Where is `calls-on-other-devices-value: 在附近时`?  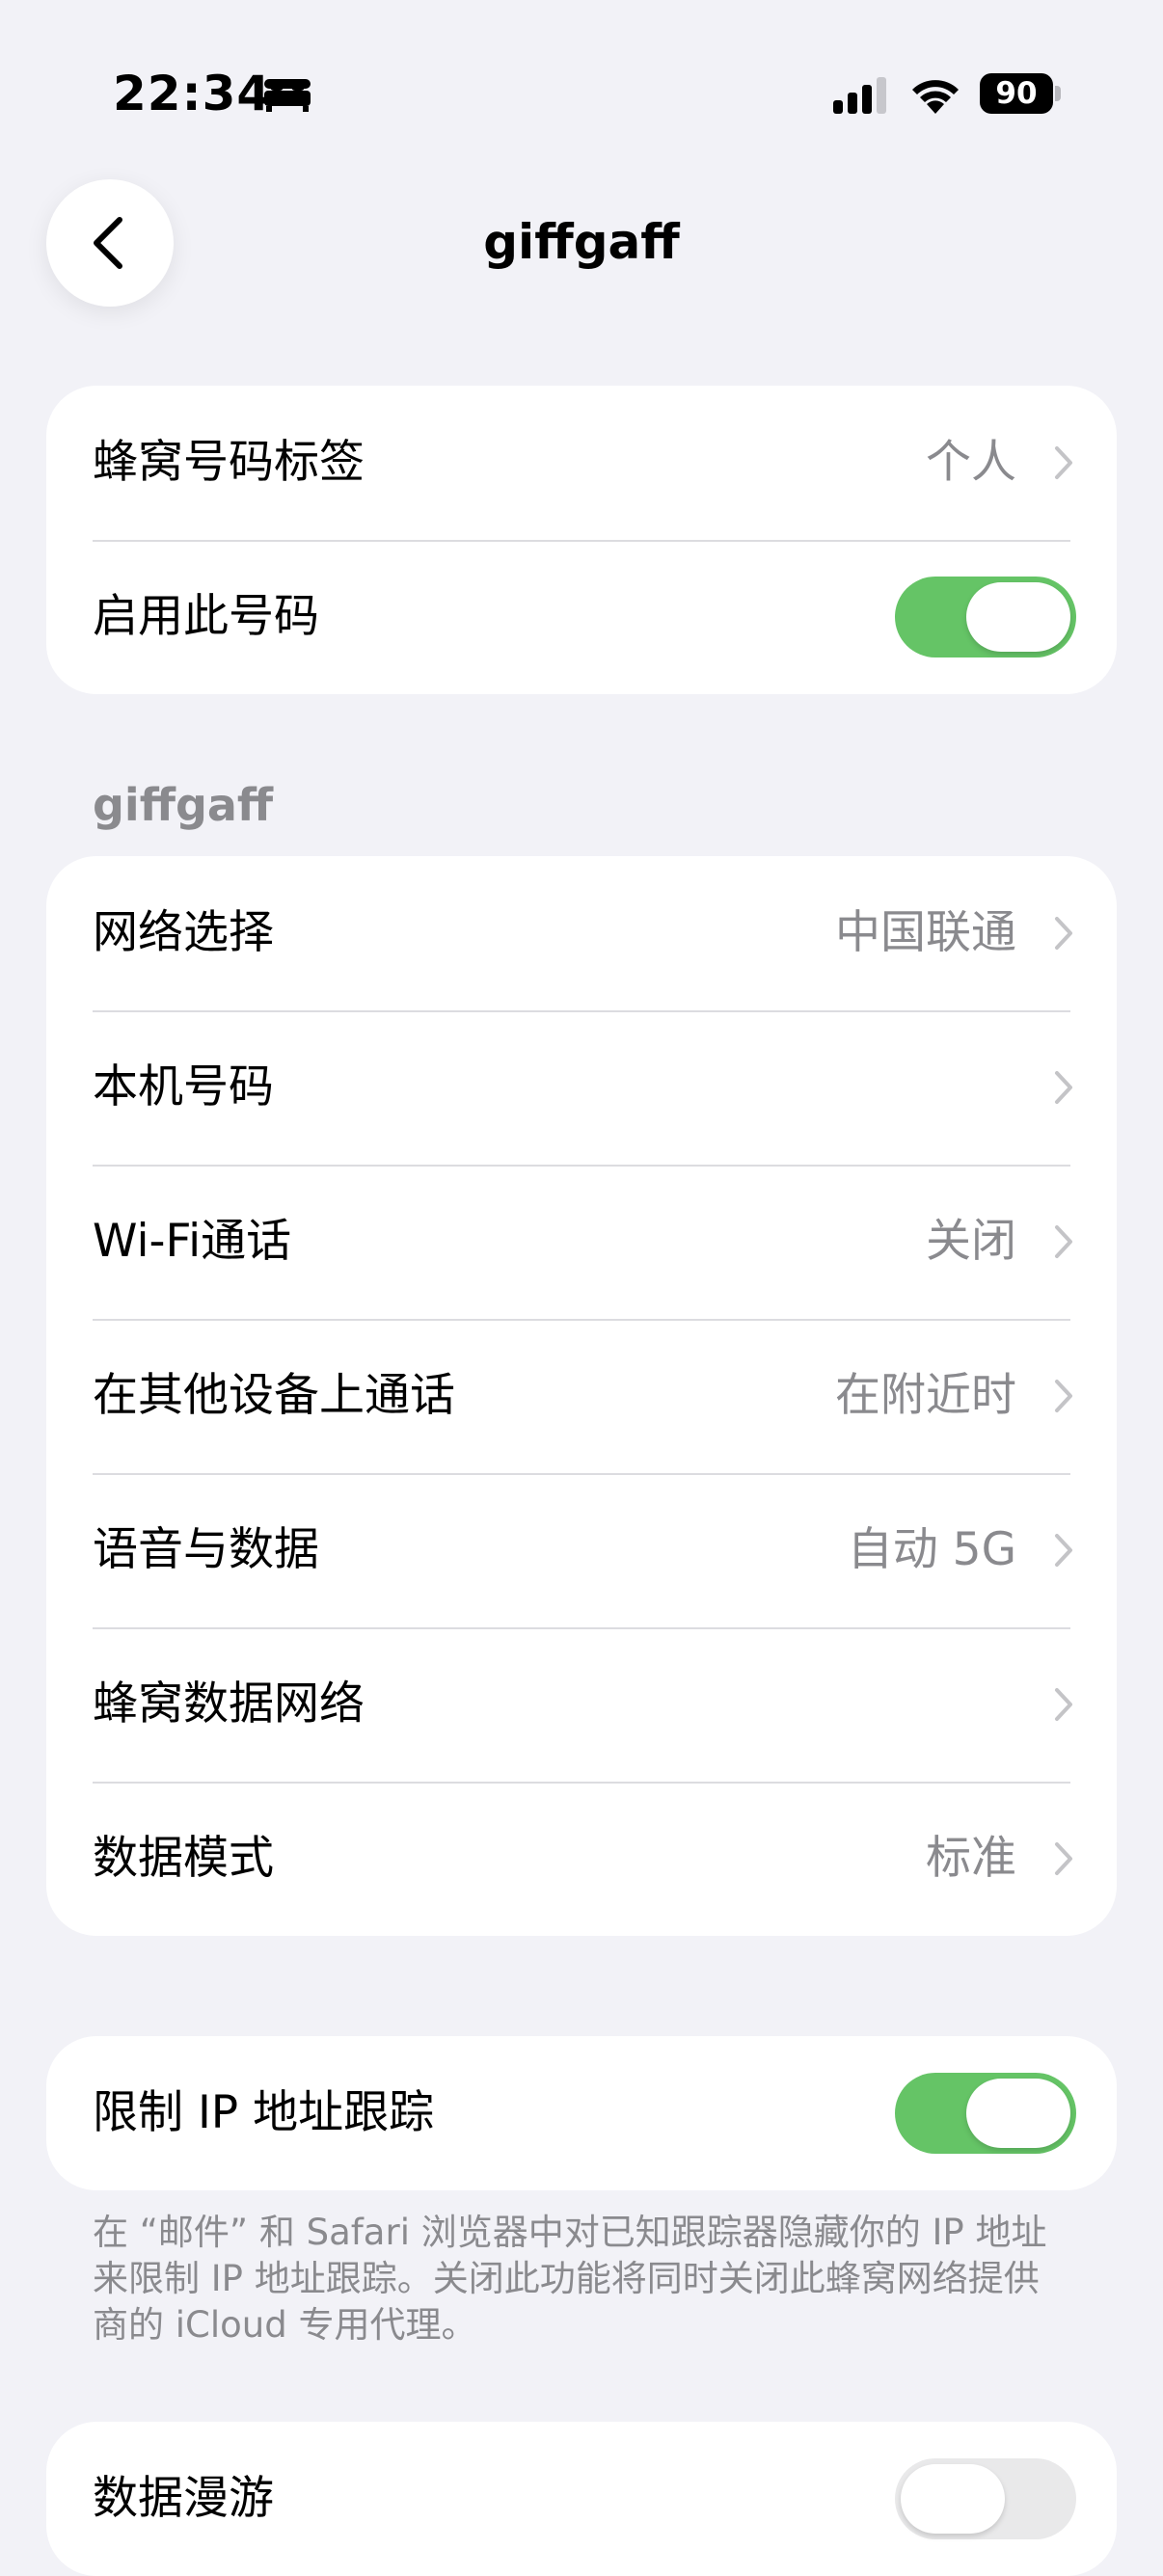
calls-on-other-devices-value: 在附近时 is located at coordinates (925, 1396).